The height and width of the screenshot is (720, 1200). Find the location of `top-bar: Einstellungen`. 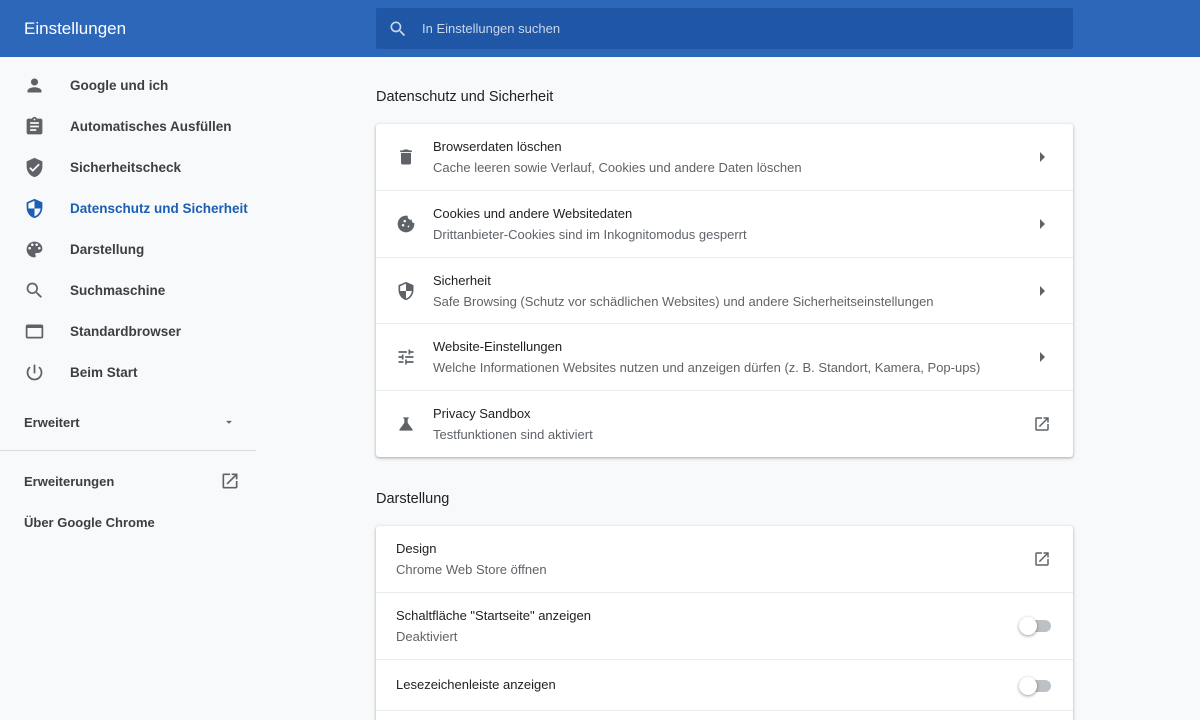

top-bar: Einstellungen is located at coordinates (600, 28).